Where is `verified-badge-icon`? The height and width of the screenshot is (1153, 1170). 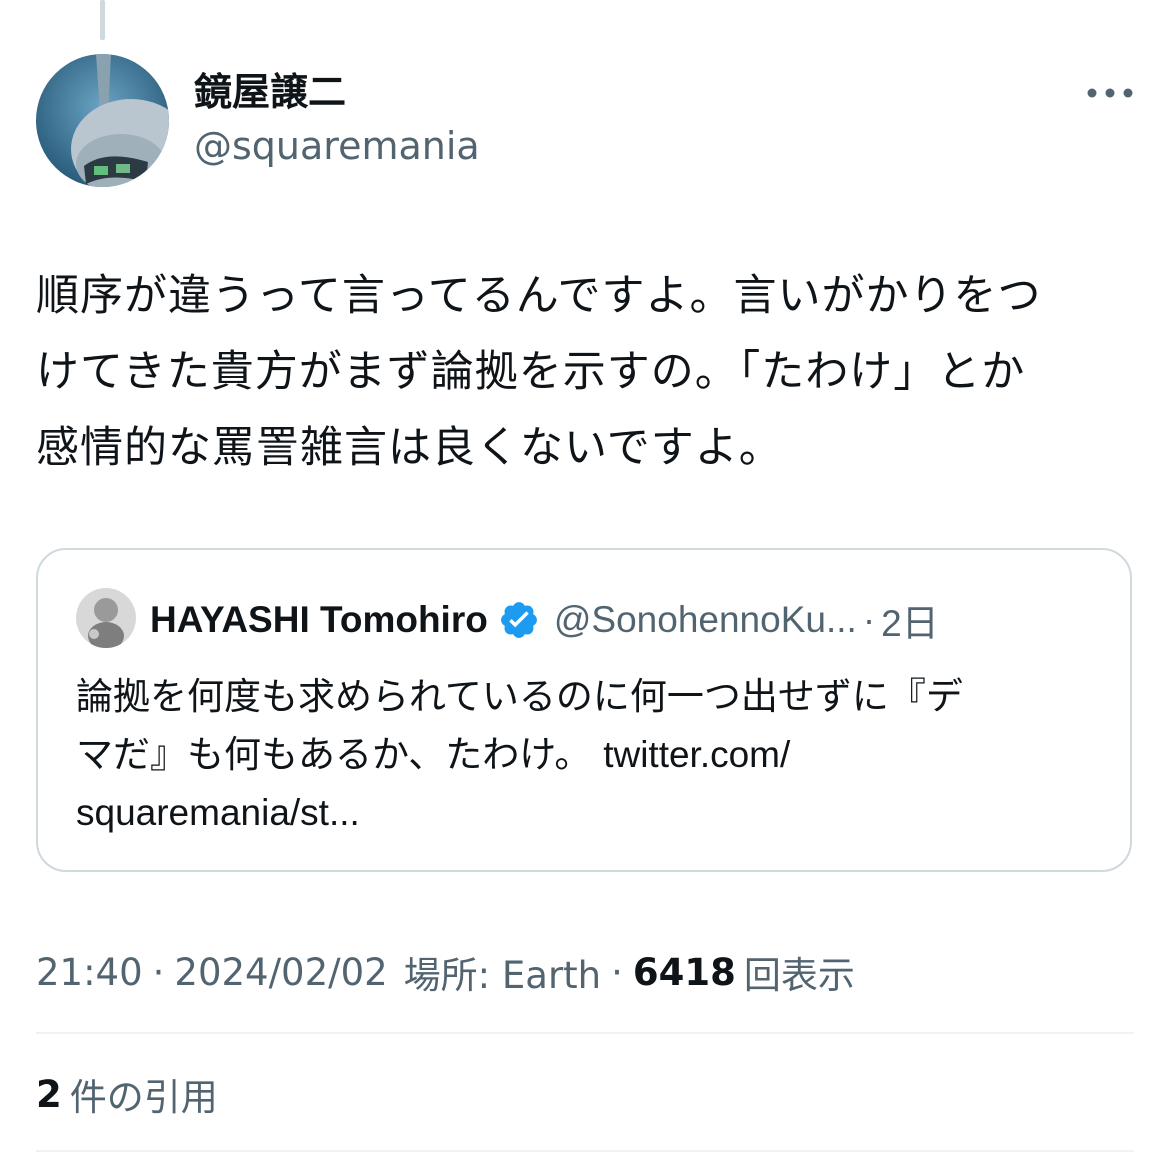
verified-badge-icon is located at coordinates (519, 620).